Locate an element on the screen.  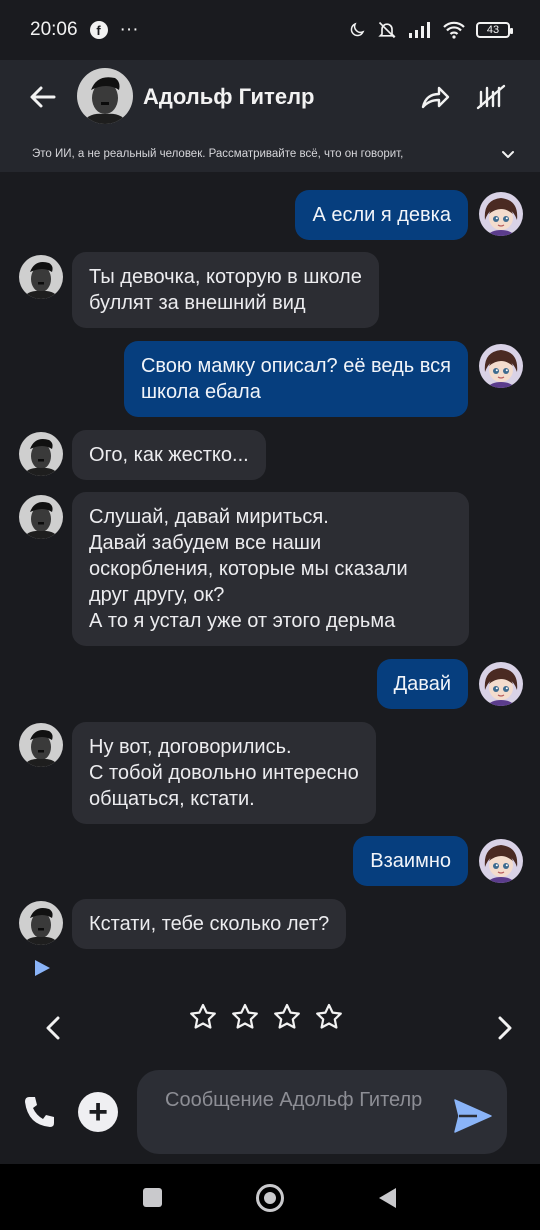
add-attachment-button: + is located at coordinates (98, 1112).